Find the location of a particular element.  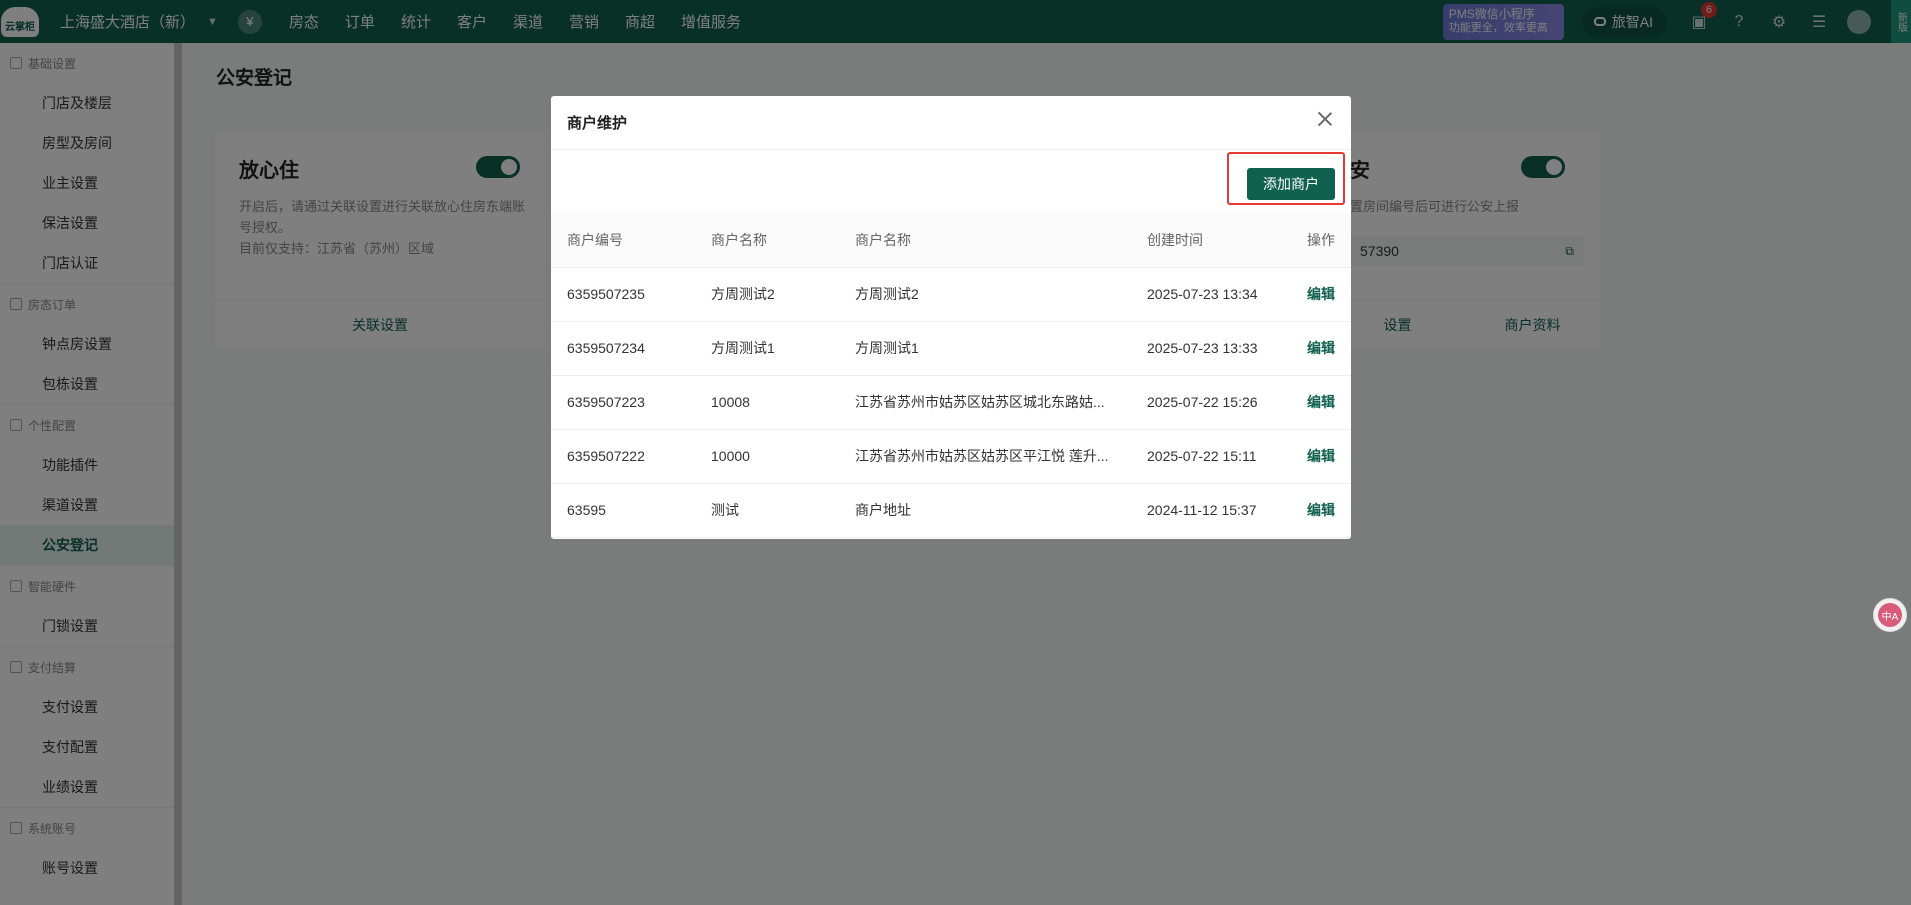

cell-merchant-id: 6359507235 is located at coordinates (623, 294).